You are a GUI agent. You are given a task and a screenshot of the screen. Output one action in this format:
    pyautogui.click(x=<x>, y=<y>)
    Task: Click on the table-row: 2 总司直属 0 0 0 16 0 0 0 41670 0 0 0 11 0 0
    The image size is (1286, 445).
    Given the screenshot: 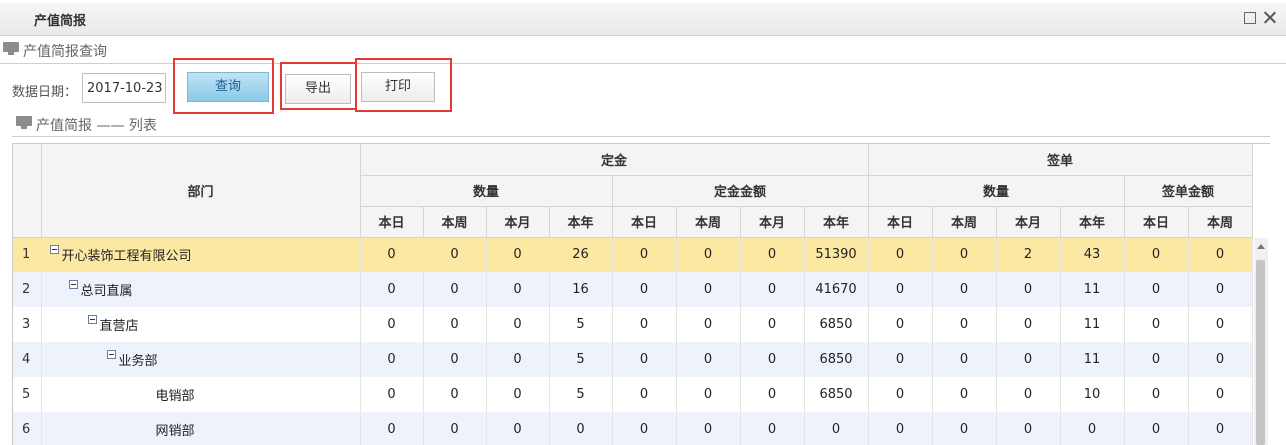 What is the action you would take?
    pyautogui.click(x=633, y=289)
    